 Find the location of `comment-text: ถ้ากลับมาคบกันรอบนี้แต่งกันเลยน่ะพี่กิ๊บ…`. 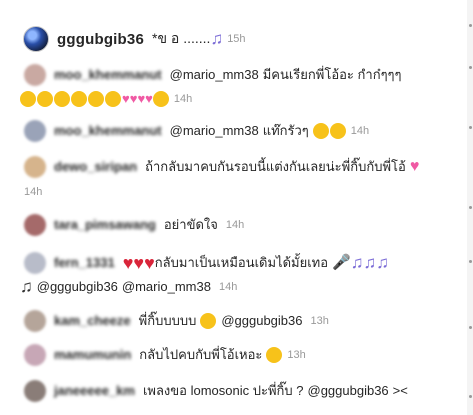

comment-text: ถ้ากลับมาคบกันรอบนี้แต่งกันเลยน่ะพี่กิ๊บ… is located at coordinates (275, 166).